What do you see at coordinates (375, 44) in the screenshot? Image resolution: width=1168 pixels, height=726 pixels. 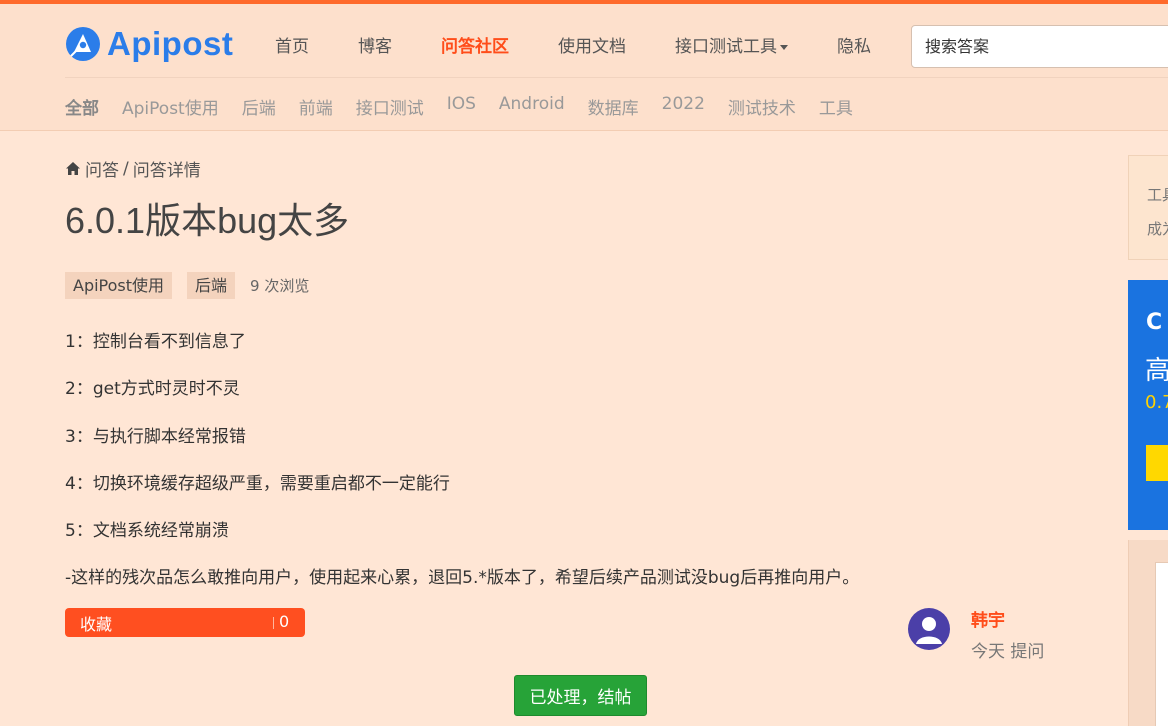 I see `nav-blog: 博客` at bounding box center [375, 44].